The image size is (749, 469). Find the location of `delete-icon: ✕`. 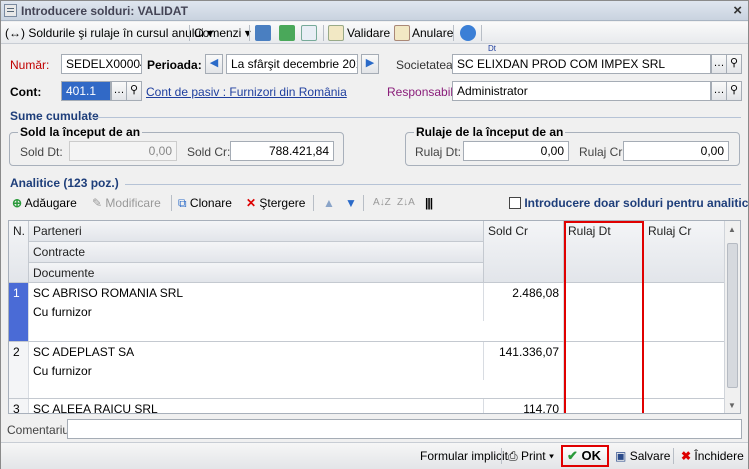

delete-icon: ✕ is located at coordinates (251, 203).